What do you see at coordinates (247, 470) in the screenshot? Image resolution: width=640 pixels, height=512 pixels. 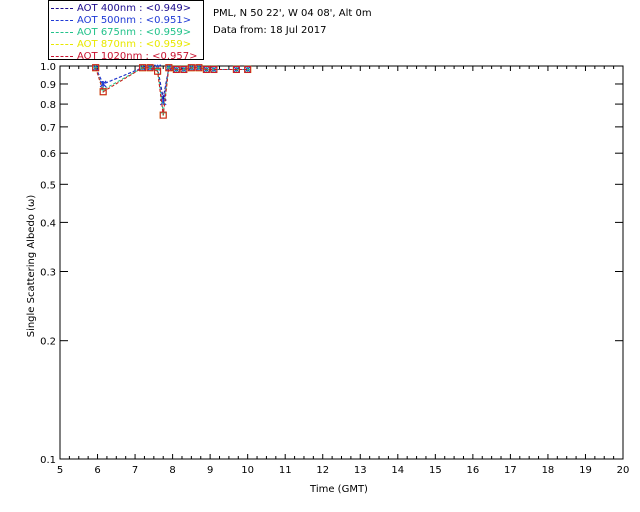 I see `x-tick-label: 10` at bounding box center [247, 470].